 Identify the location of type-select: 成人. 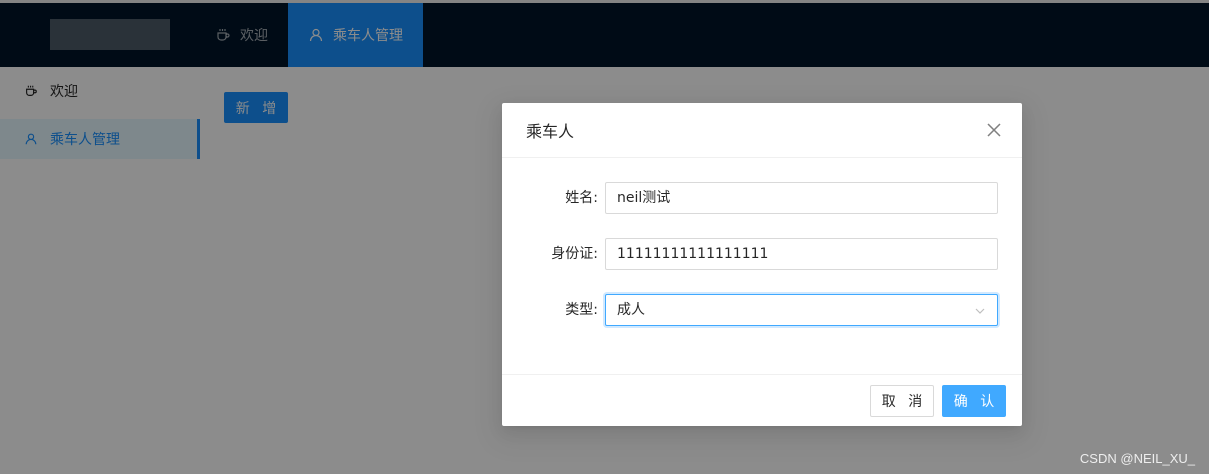
(801, 310).